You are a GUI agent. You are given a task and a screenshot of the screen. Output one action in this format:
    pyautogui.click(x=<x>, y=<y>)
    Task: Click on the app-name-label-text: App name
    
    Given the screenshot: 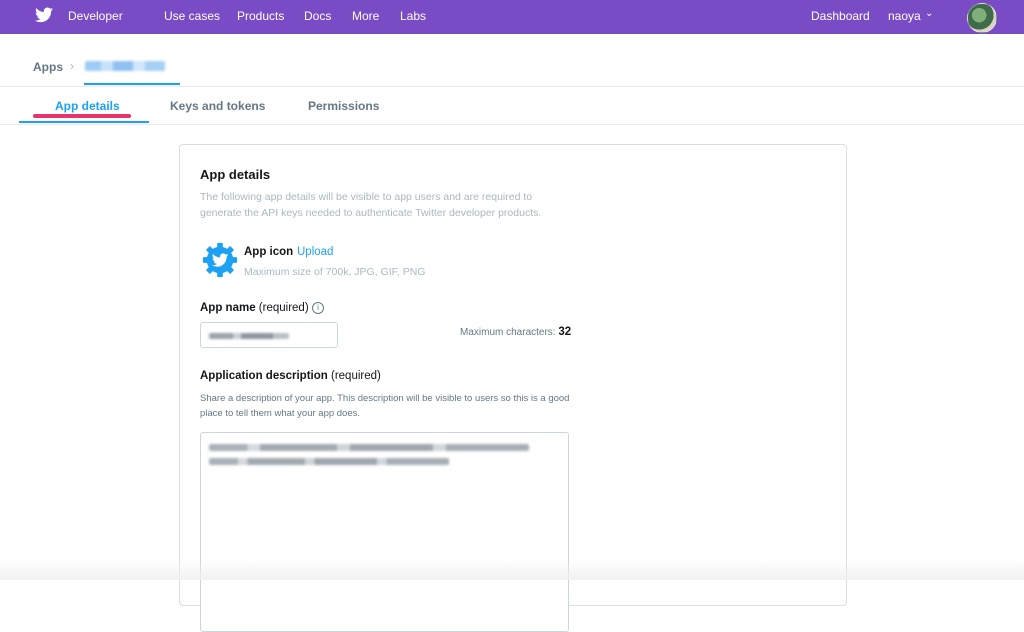 What is the action you would take?
    pyautogui.click(x=228, y=308)
    